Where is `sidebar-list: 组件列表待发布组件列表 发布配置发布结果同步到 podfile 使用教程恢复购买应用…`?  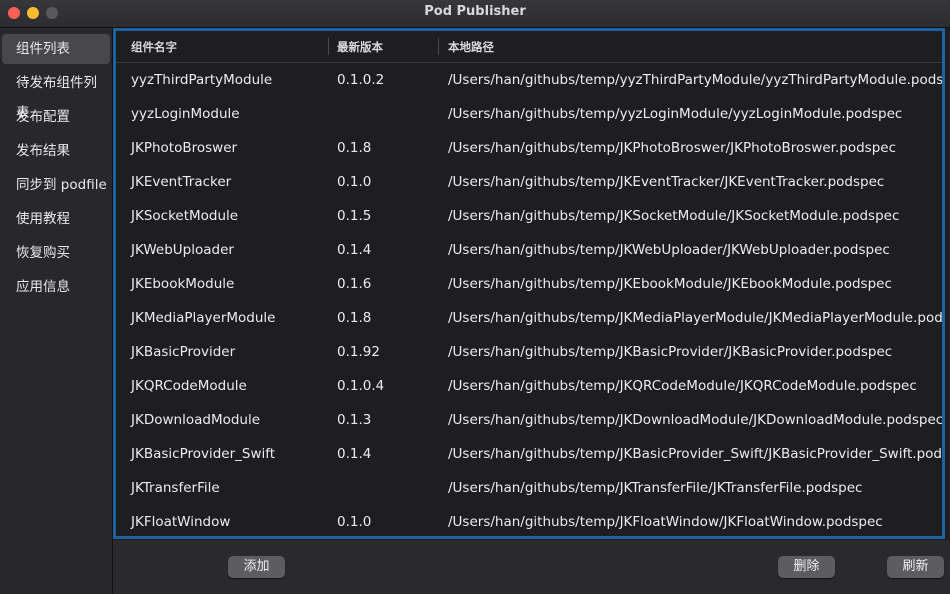
sidebar-list: 组件列表待发布组件列表 发布配置发布结果同步到 podfile 使用教程恢复购买应用… is located at coordinates (56, 165).